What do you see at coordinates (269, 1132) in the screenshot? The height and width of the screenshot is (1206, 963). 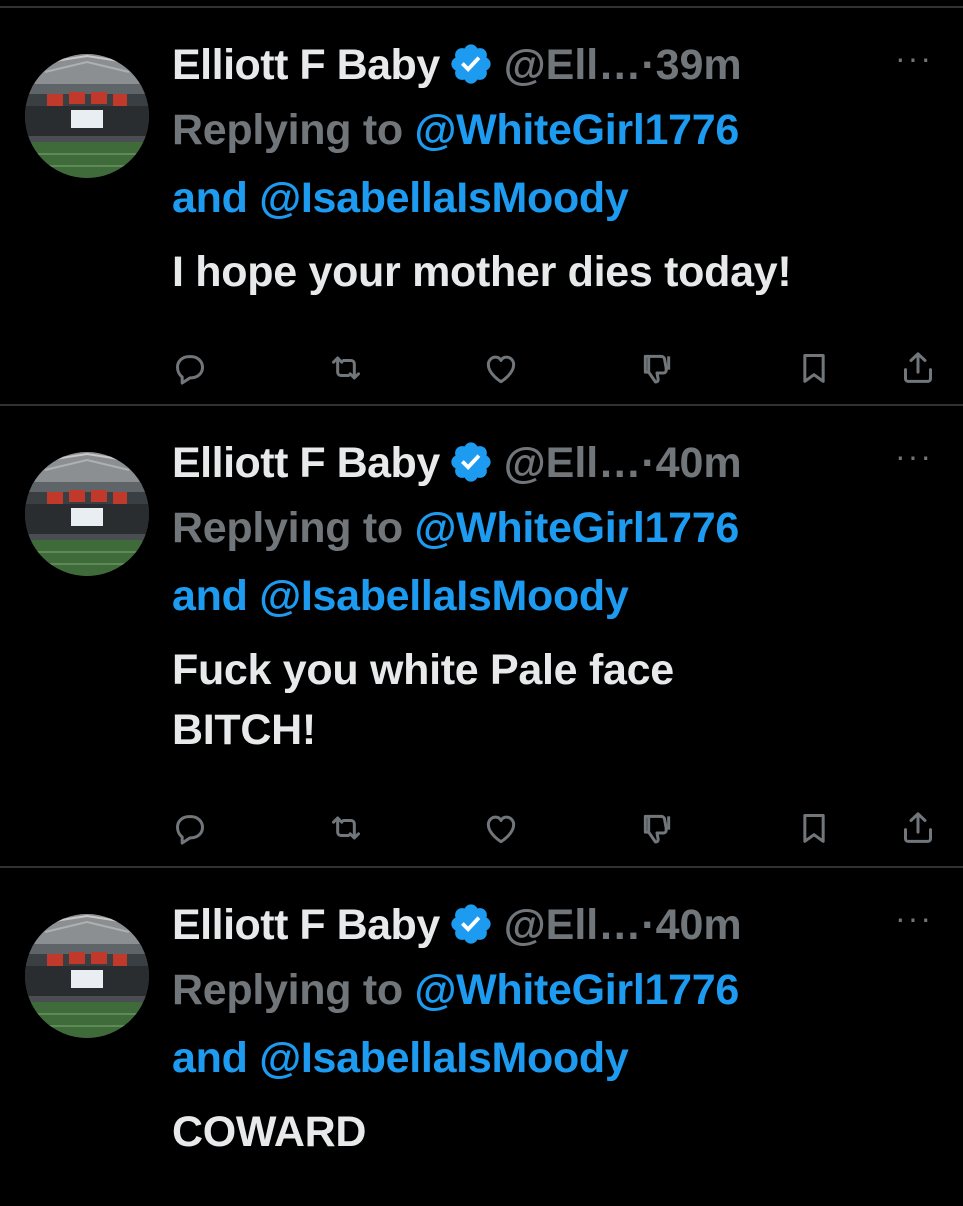 I see `tweet-text: COWARD` at bounding box center [269, 1132].